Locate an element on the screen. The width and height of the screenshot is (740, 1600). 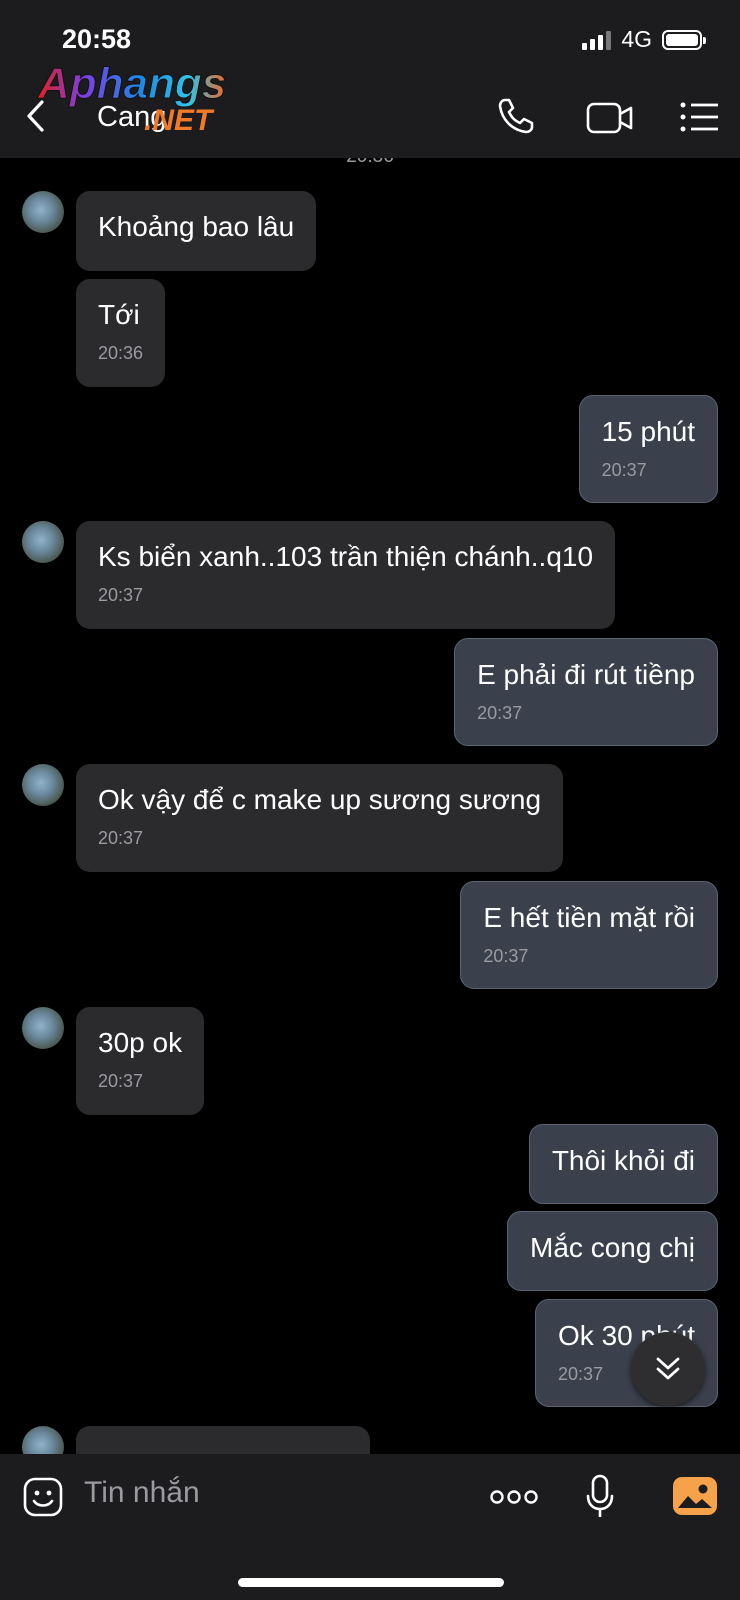
home-indicator is located at coordinates (371, 1582).